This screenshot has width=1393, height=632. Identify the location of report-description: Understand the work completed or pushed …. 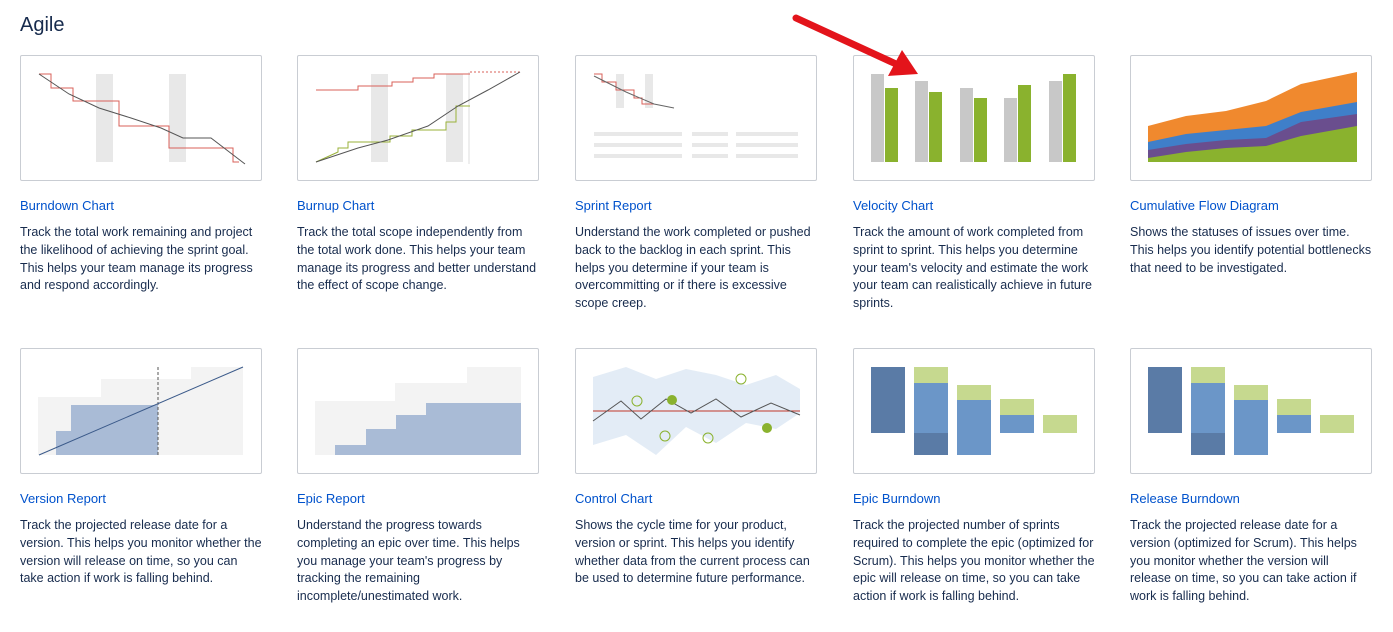
(693, 268).